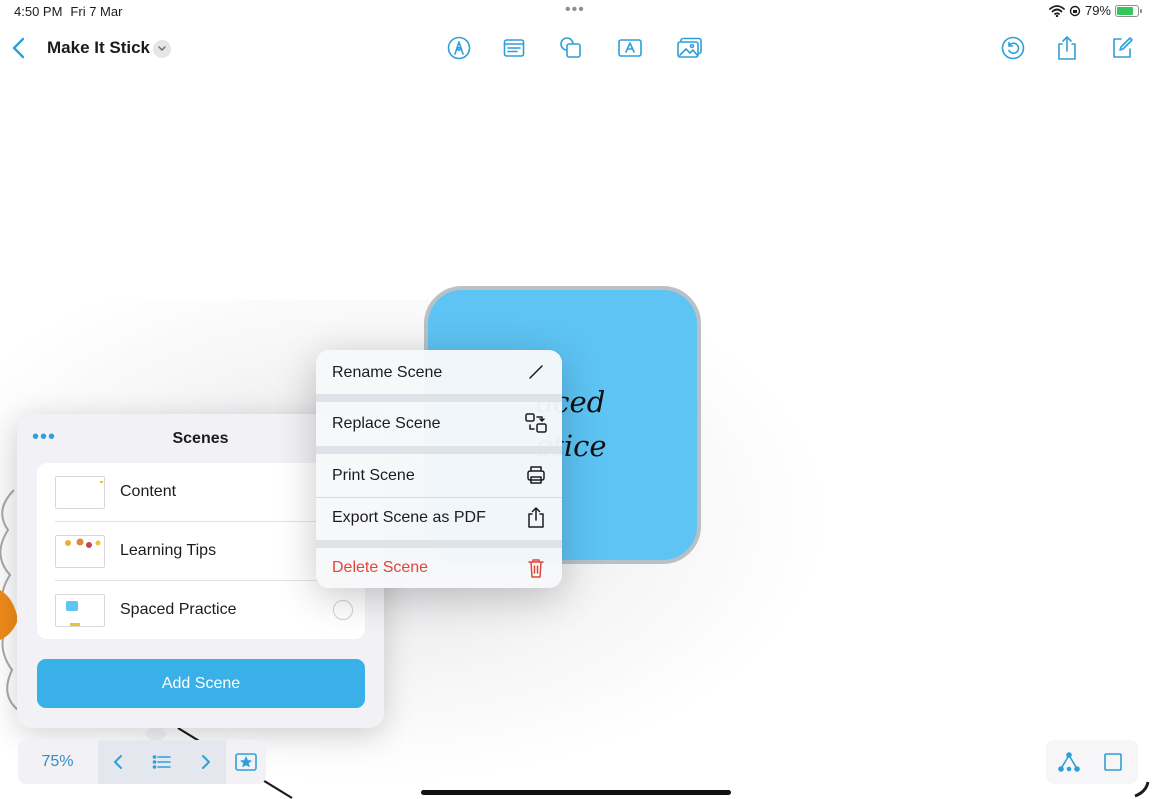  I want to click on status-date: Fri 7 Mar, so click(96, 11).